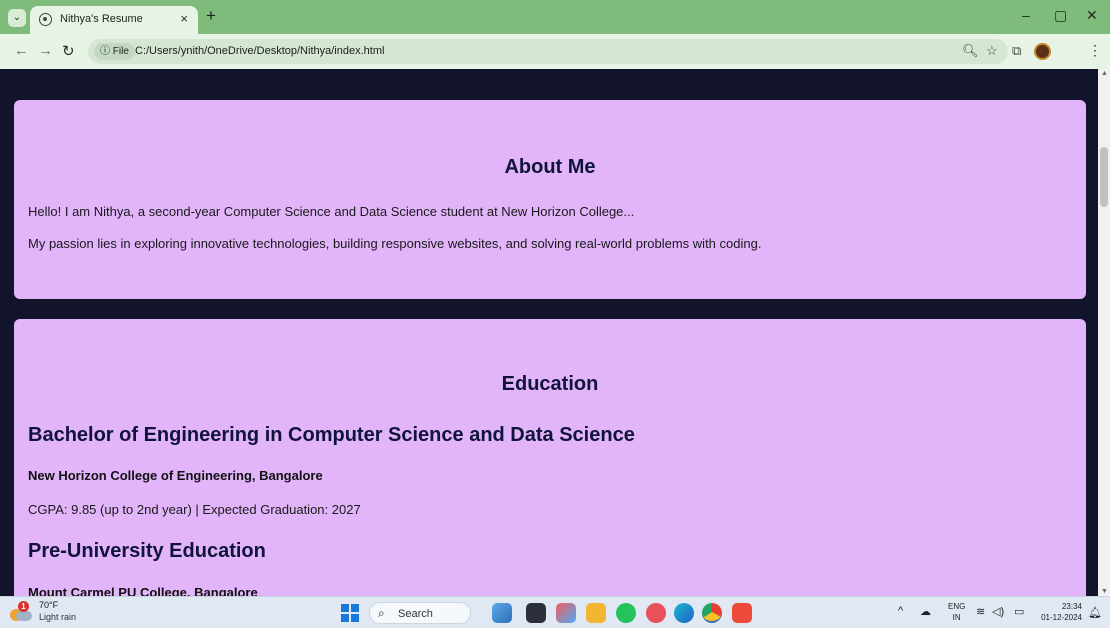 Image resolution: width=1110 pixels, height=628 pixels. What do you see at coordinates (147, 551) in the screenshot?
I see `pre-university-title: Pre-University Education` at bounding box center [147, 551].